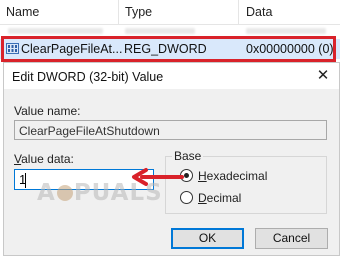 The width and height of the screenshot is (340, 256). What do you see at coordinates (100, 193) in the screenshot?
I see `appuals-watermark-logo: A PUALS` at bounding box center [100, 193].